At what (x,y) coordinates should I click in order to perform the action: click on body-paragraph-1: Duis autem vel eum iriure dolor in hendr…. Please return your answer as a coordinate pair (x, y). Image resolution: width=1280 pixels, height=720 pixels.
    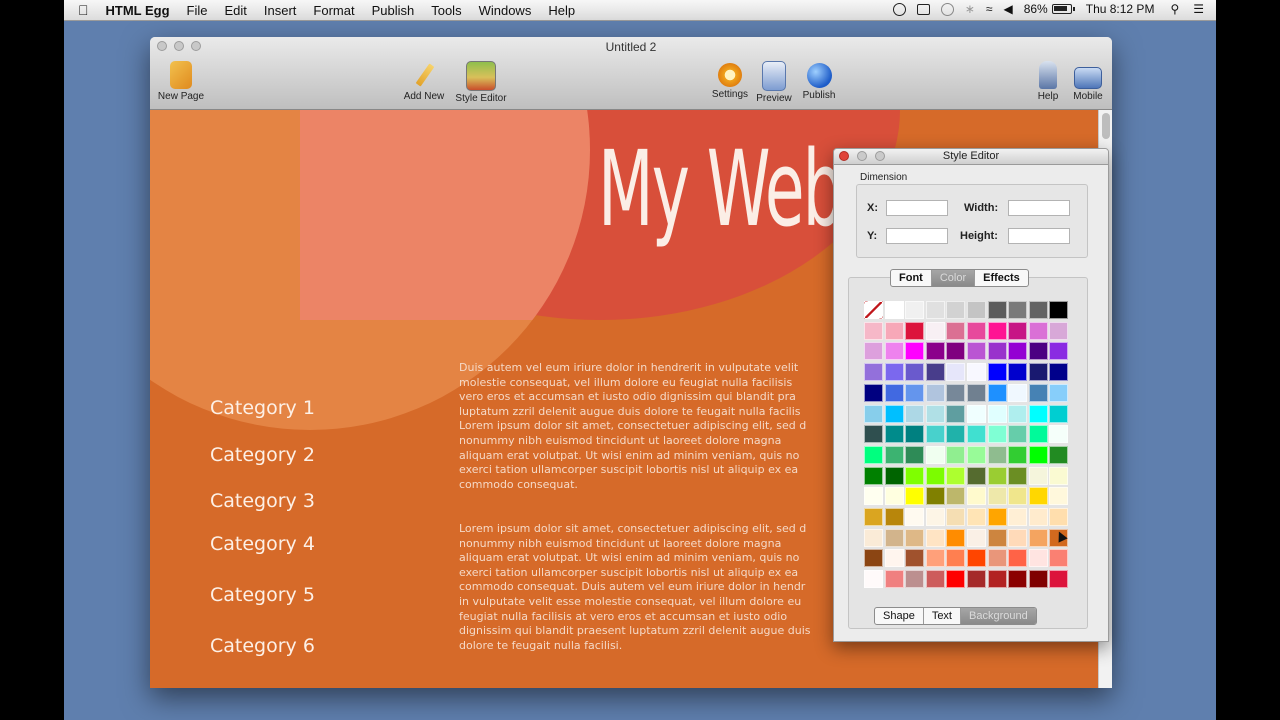
    Looking at the image, I should click on (649, 426).